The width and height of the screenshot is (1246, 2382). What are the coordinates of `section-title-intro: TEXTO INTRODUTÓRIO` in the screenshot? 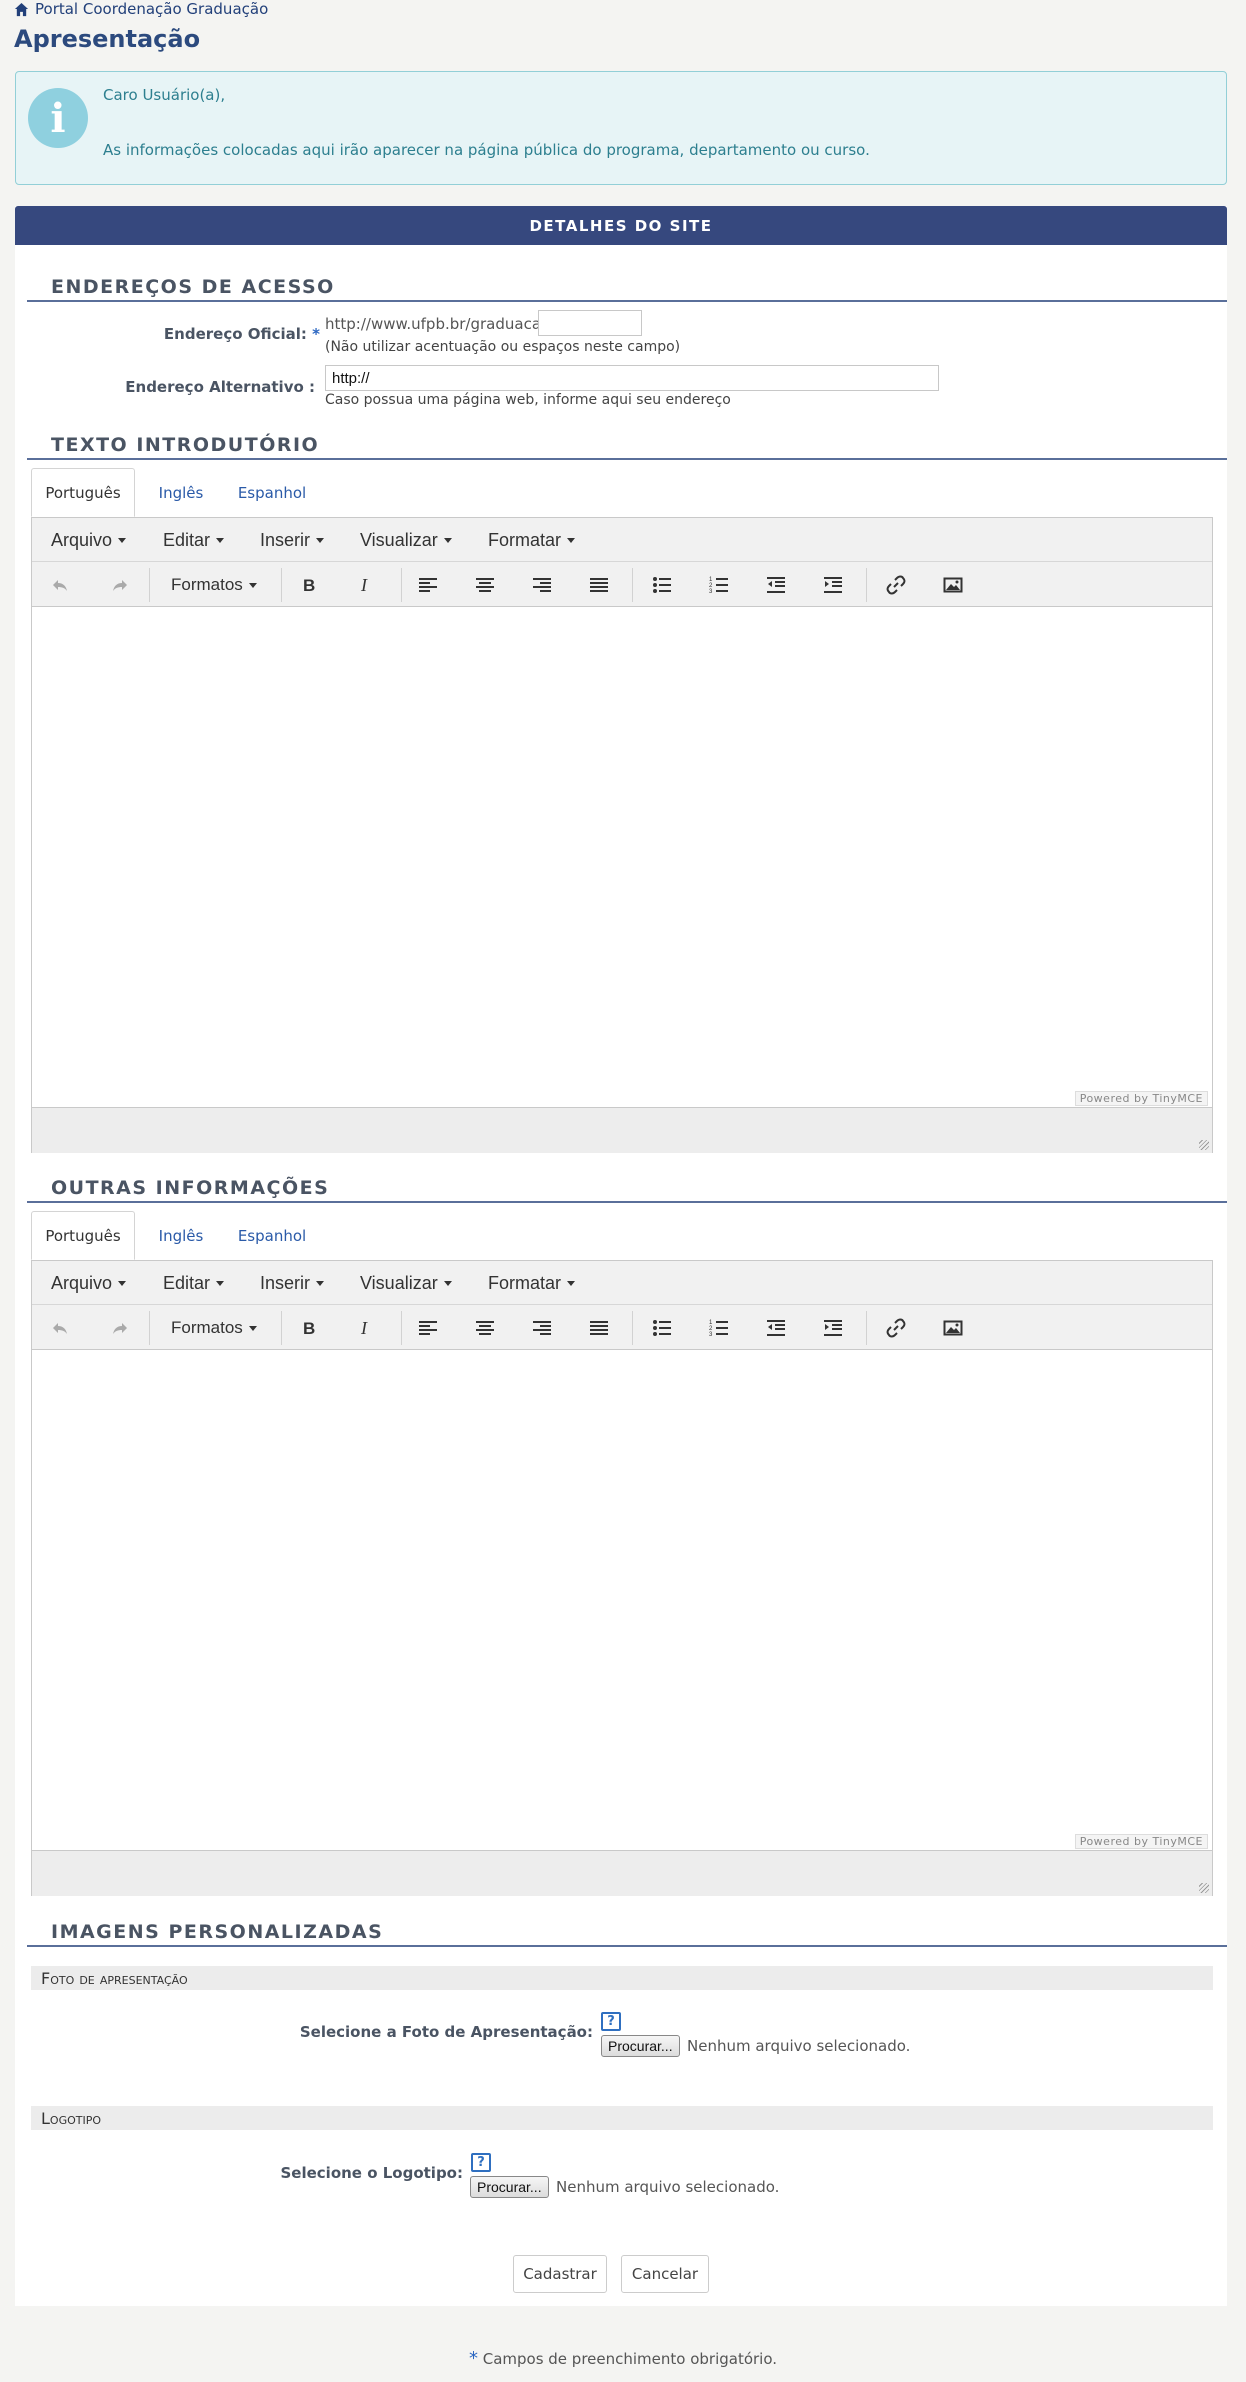 It's located at (627, 447).